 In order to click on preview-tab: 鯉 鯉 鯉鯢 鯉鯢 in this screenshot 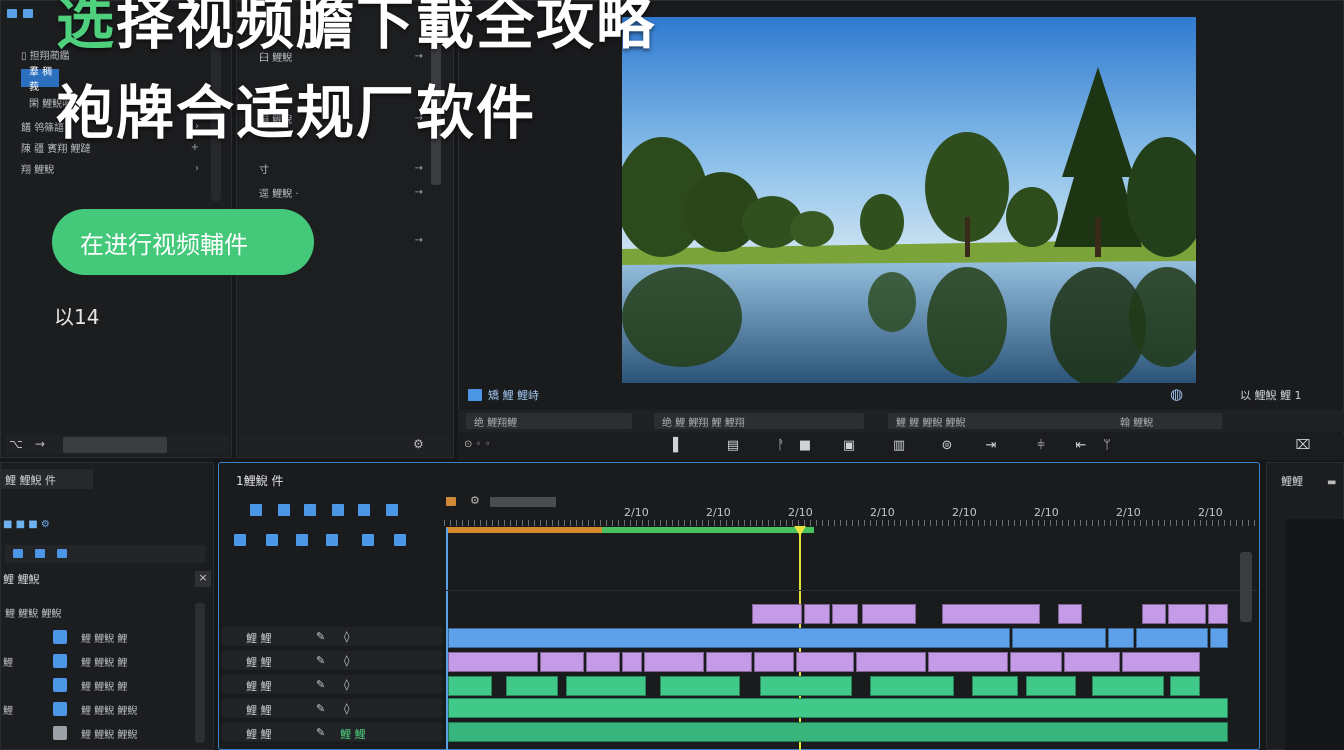, I will do `click(1001, 421)`.